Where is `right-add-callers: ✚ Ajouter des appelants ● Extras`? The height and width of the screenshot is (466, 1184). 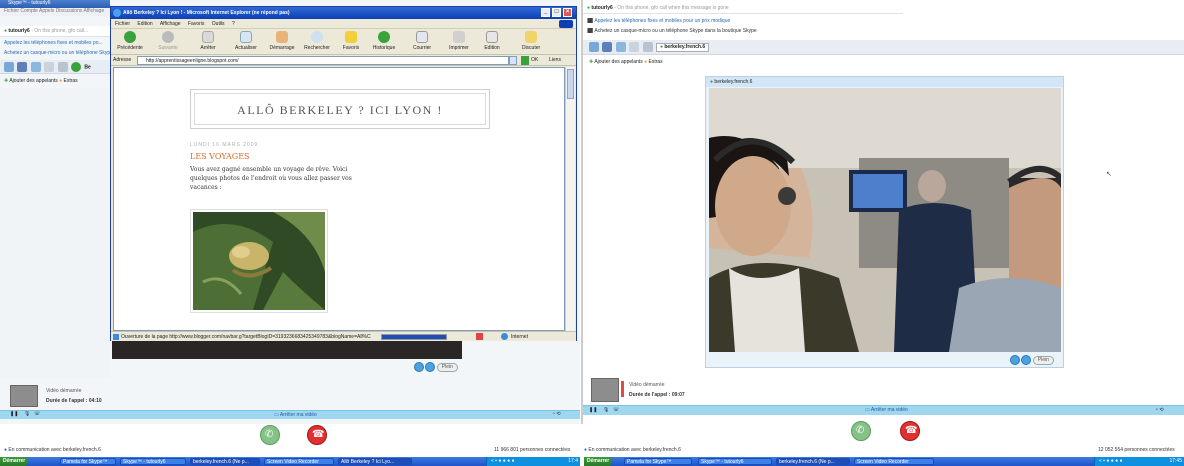
right-add-callers: ✚ Ajouter des appelants ● Extras is located at coordinates (739, 62).